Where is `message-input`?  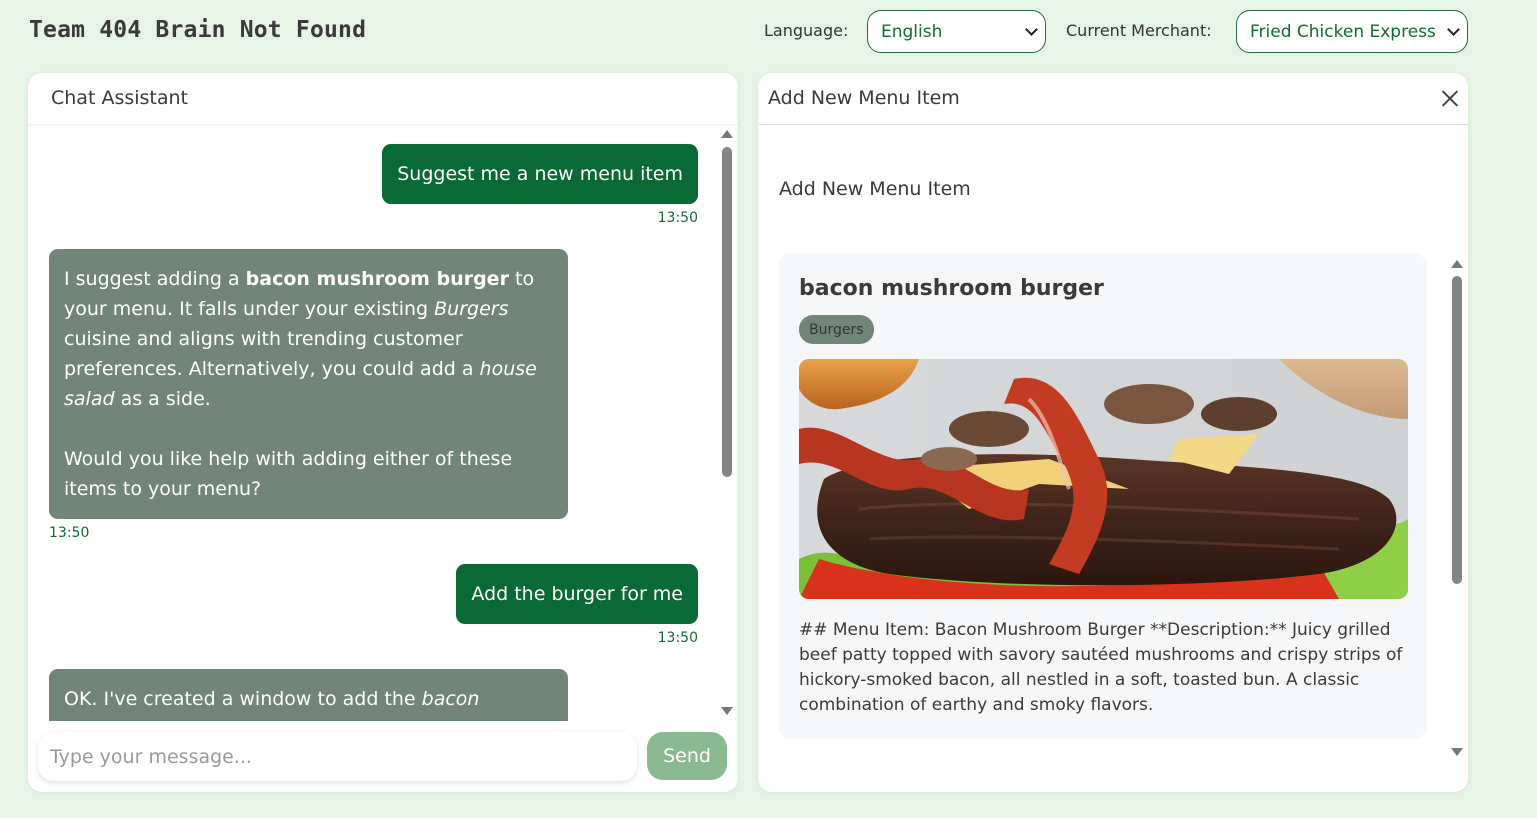
message-input is located at coordinates (337, 756).